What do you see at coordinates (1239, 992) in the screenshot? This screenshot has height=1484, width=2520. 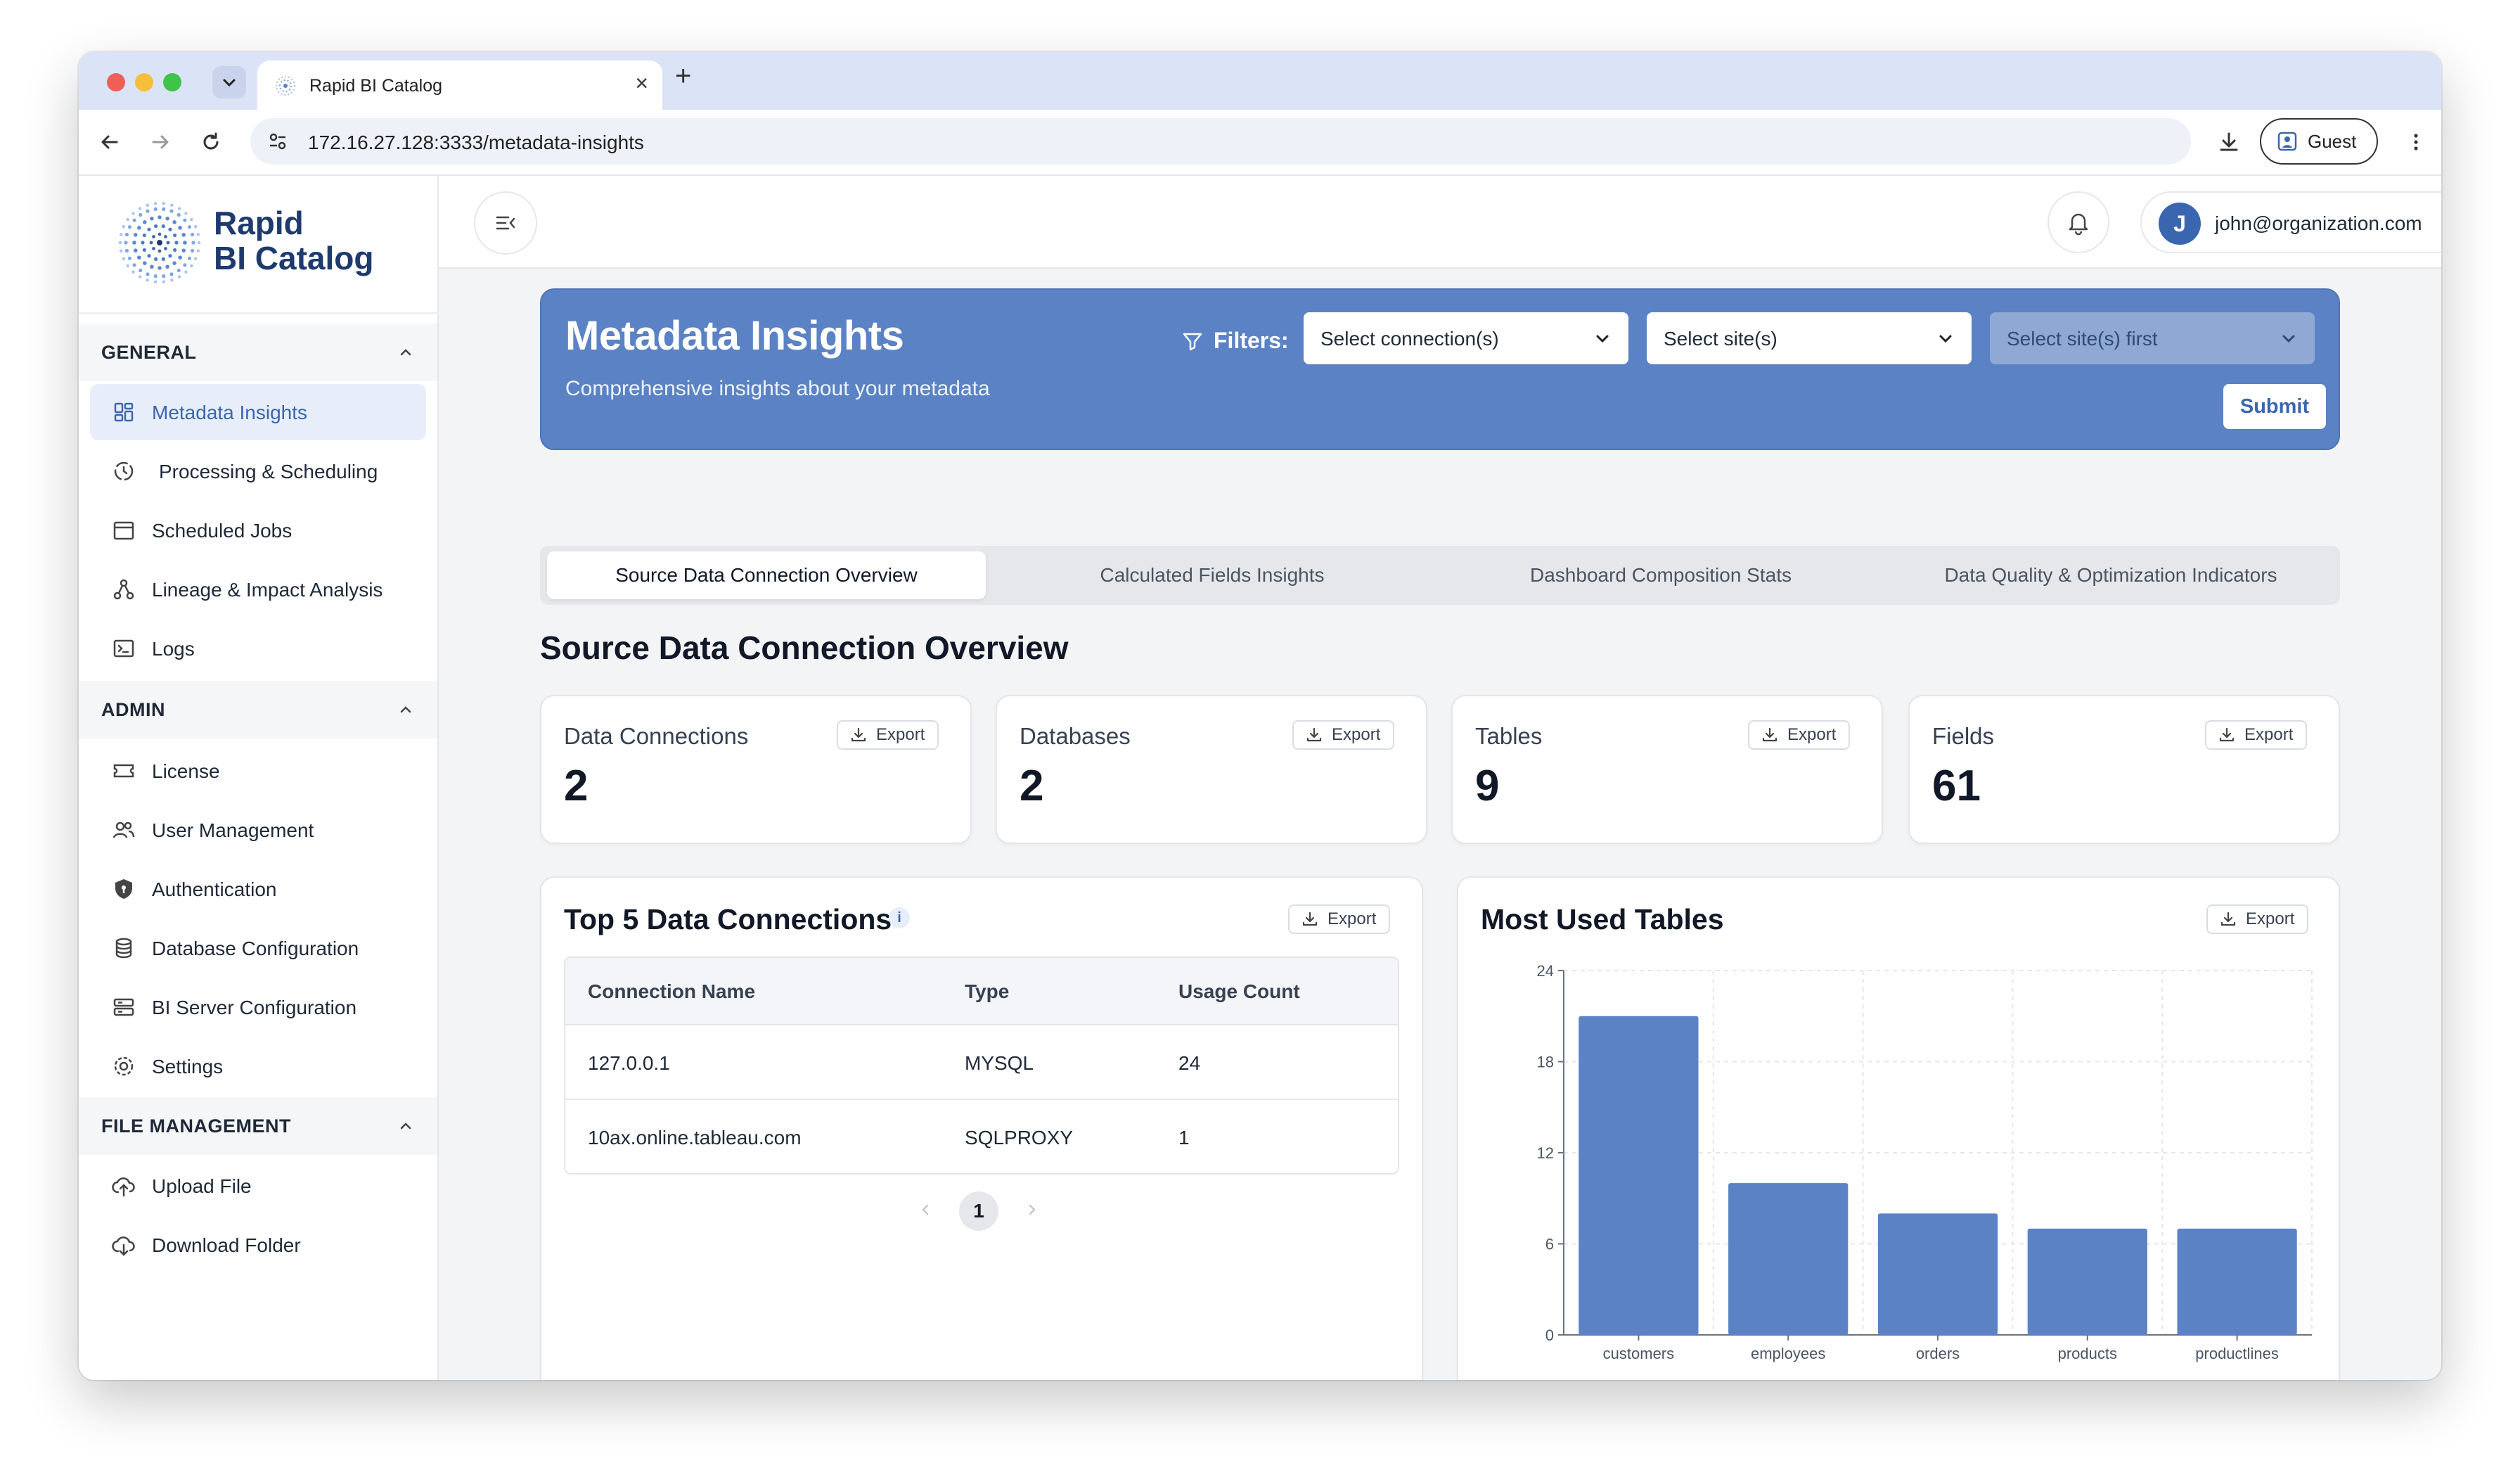 I see `column-header: Usage Count` at bounding box center [1239, 992].